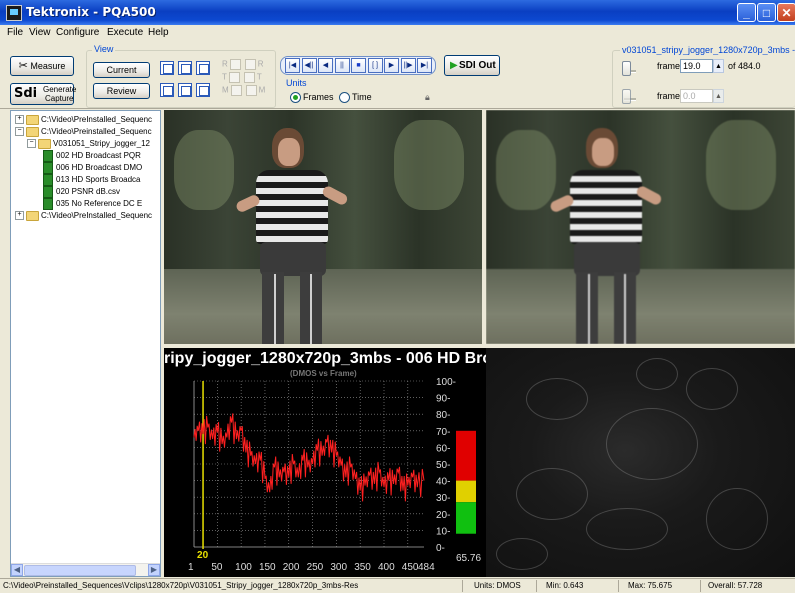  Describe the element at coordinates (97, 119) in the screenshot. I see `tree-item-label: C:\Video\PreInstalled_Sequenc` at that location.